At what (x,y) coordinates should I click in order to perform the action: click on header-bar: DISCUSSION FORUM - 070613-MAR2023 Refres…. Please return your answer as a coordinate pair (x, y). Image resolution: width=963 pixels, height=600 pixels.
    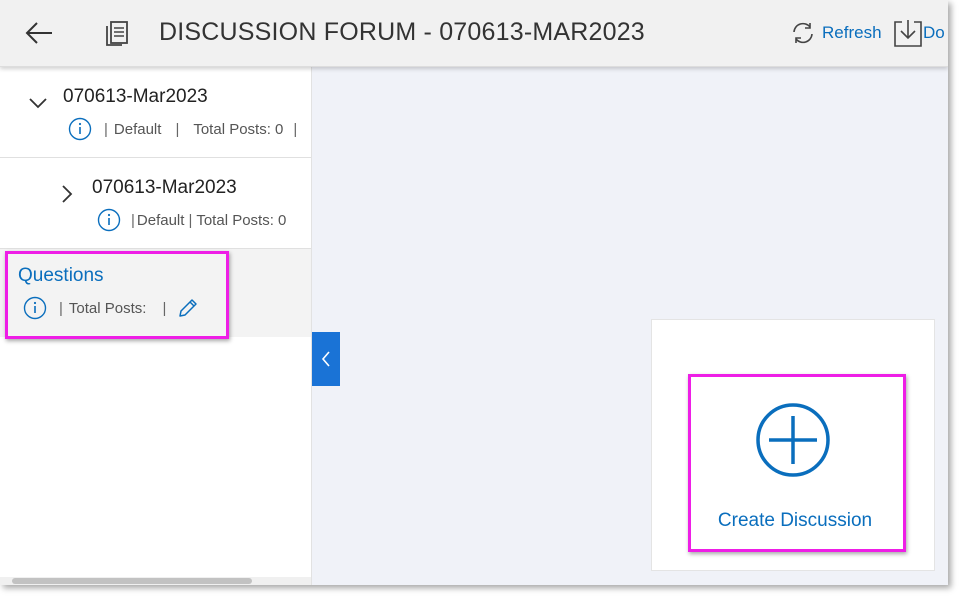
    Looking at the image, I should click on (474, 33).